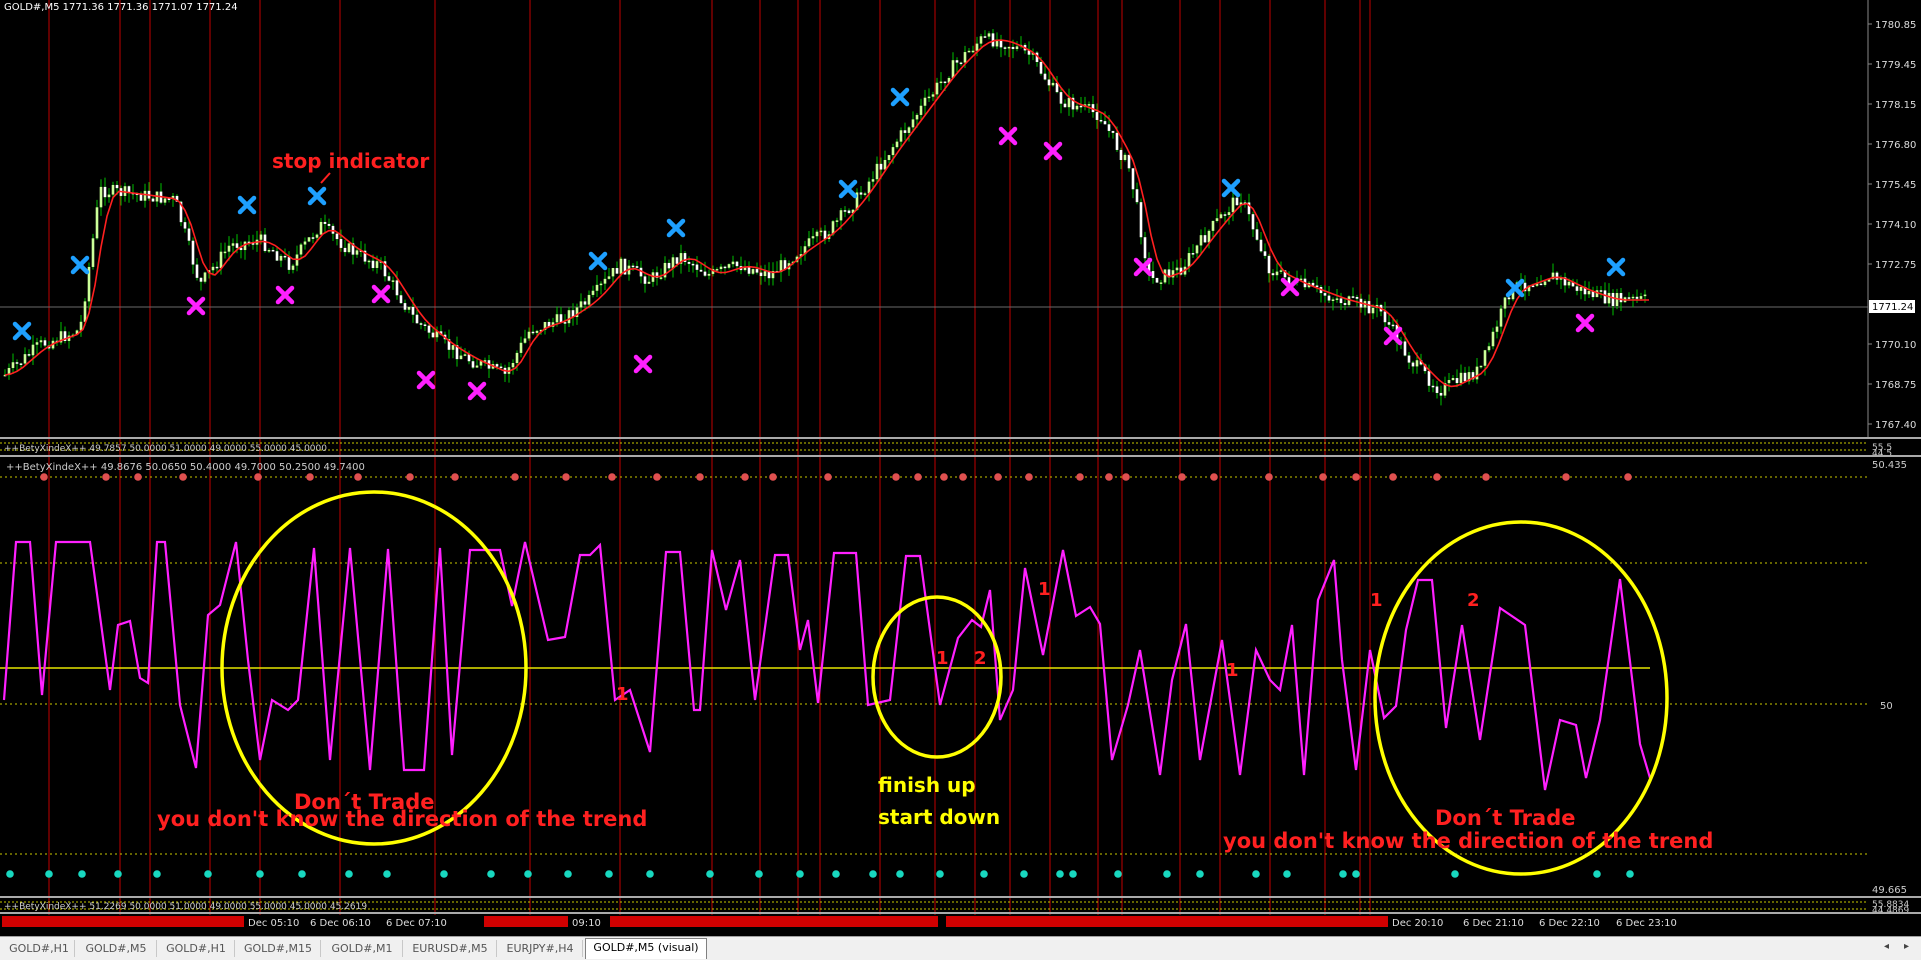 Image resolution: width=1921 pixels, height=960 pixels. Describe the element at coordinates (1886, 946) in the screenshot. I see `tab-scroll-left-icon: ◂` at that location.